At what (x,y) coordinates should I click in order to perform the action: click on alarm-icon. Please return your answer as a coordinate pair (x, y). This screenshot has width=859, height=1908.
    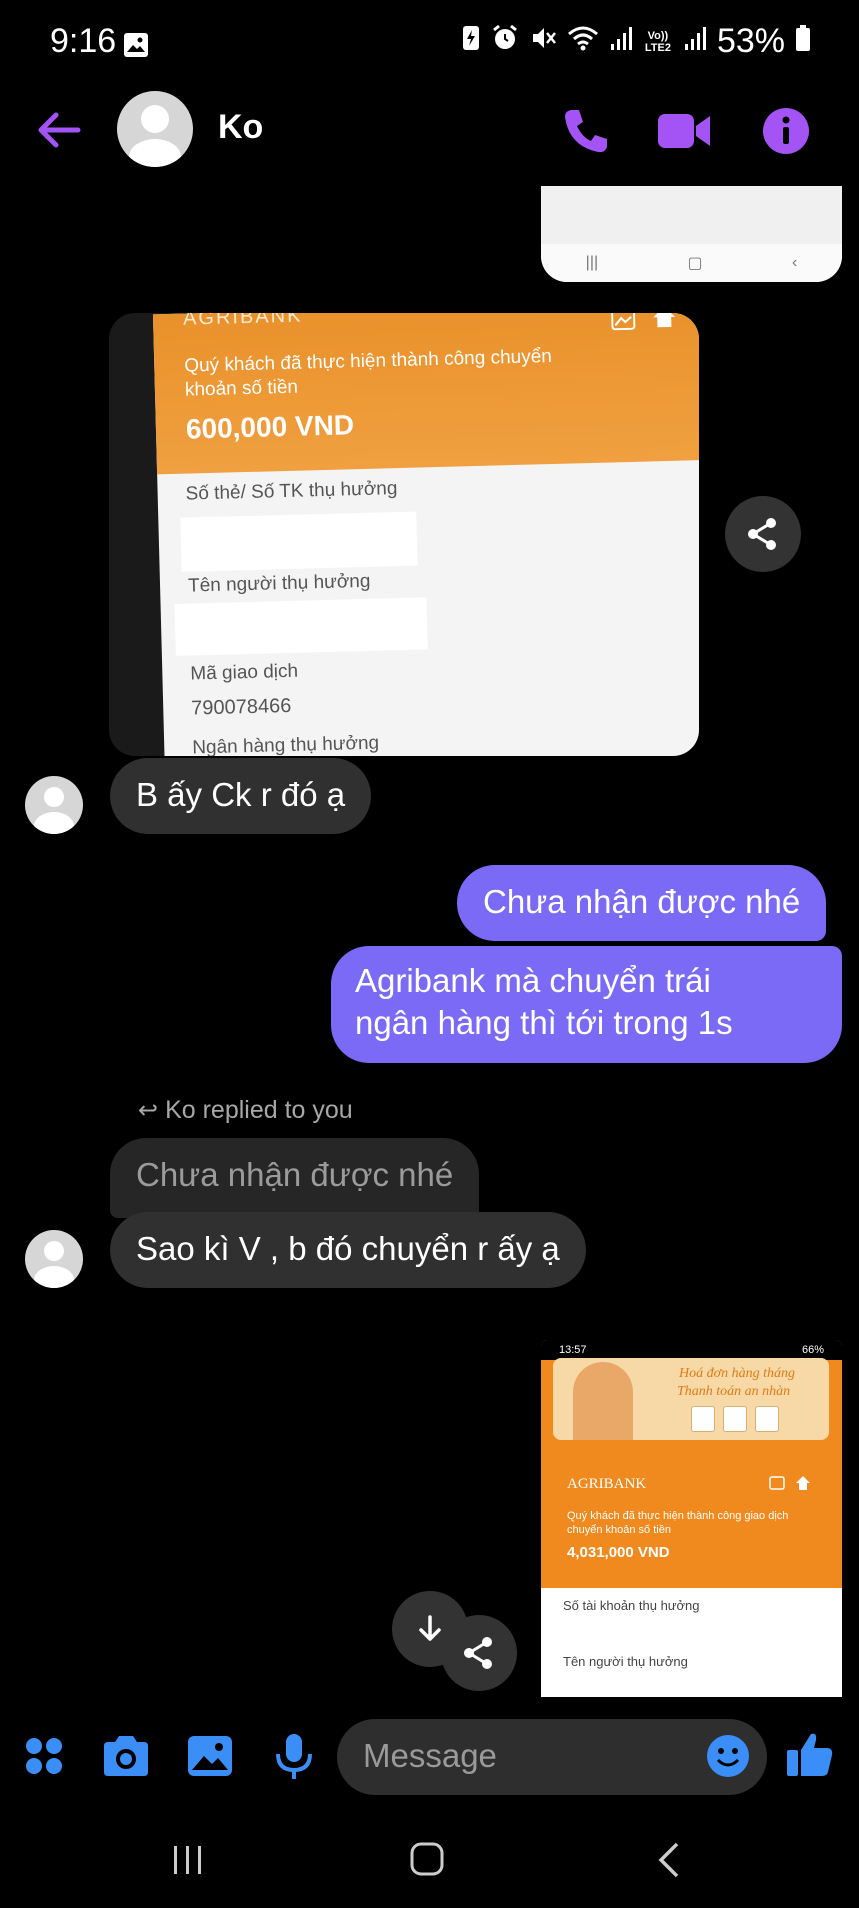
    Looking at the image, I should click on (505, 41).